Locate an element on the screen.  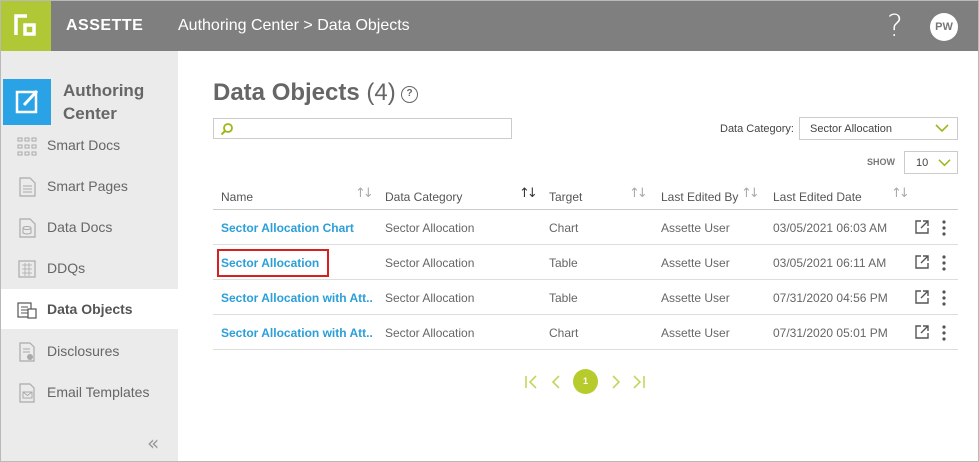
pagination: 1 is located at coordinates (588, 382).